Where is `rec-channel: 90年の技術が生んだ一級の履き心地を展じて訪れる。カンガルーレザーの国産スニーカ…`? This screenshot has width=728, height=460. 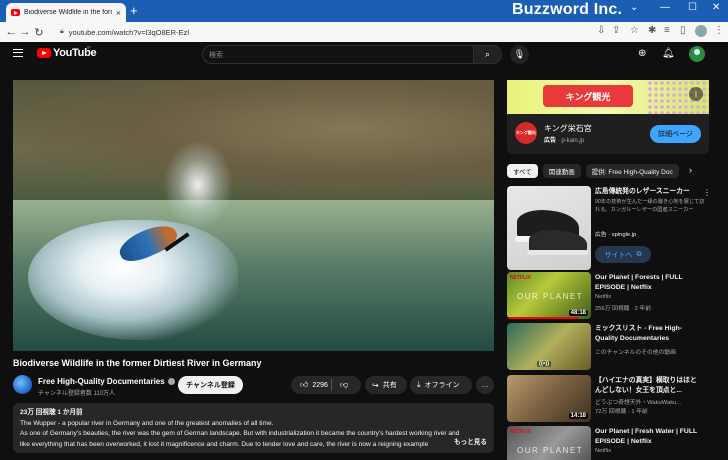
rec-channel: 90年の技術が生んだ一級の履き心地を展じて訪れる。カンガルーレザーの国産スニーカ… is located at coordinates (650, 206).